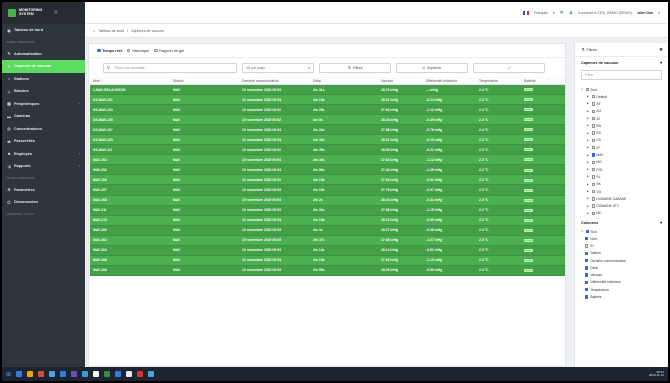 The image size is (670, 383). Describe the element at coordinates (111, 31) in the screenshot. I see `breadcrumb-home: Tableau de bord` at that location.